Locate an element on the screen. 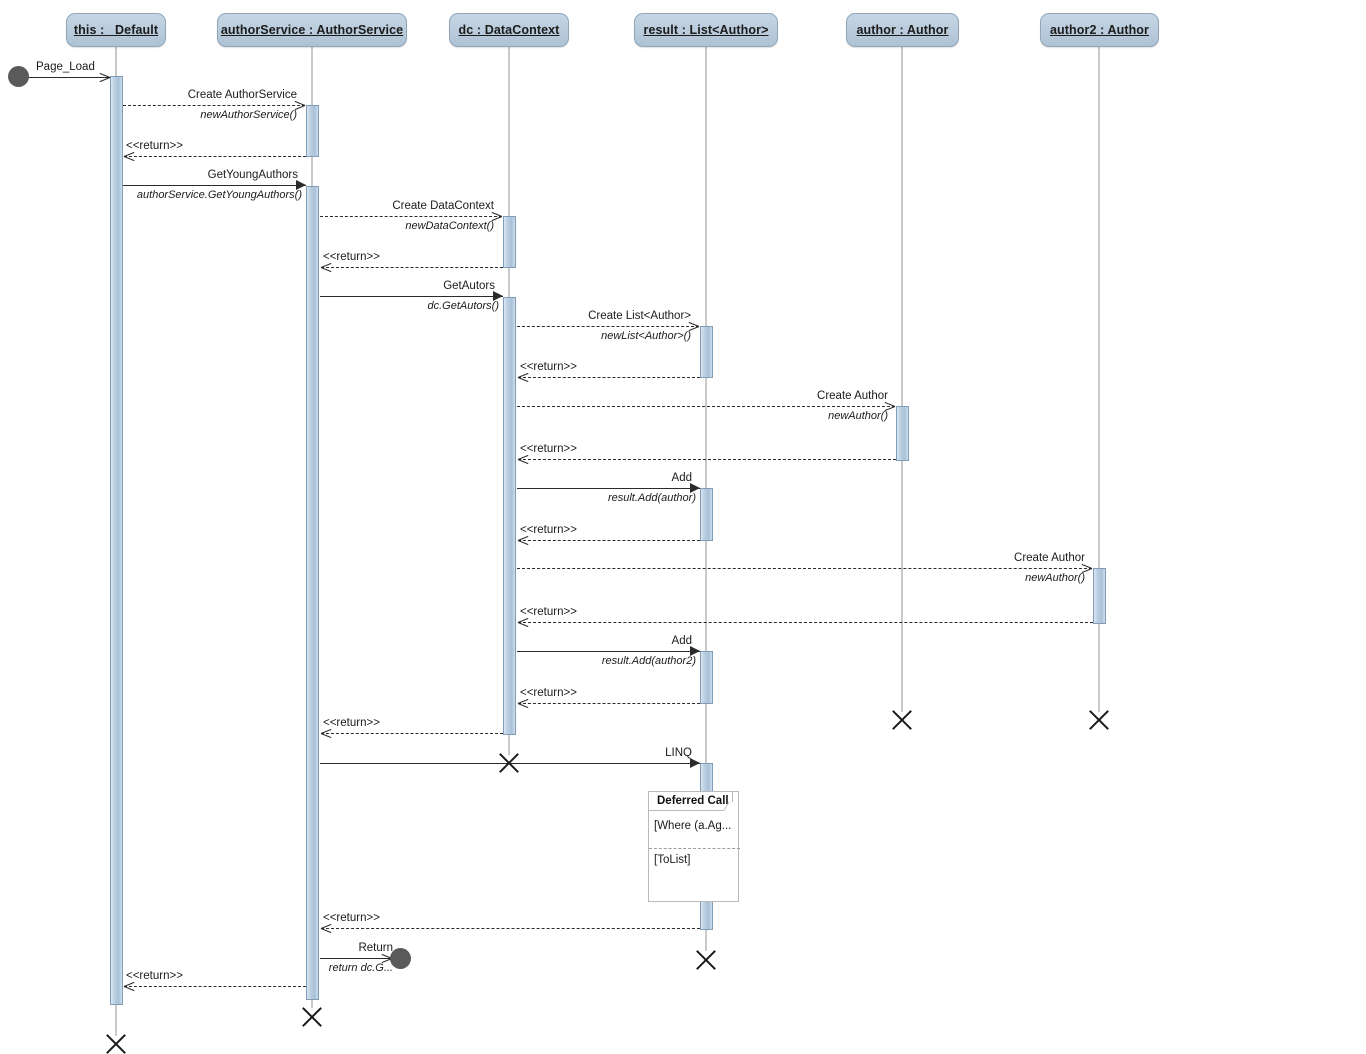  message-label-m21: Return is located at coordinates (375, 948).